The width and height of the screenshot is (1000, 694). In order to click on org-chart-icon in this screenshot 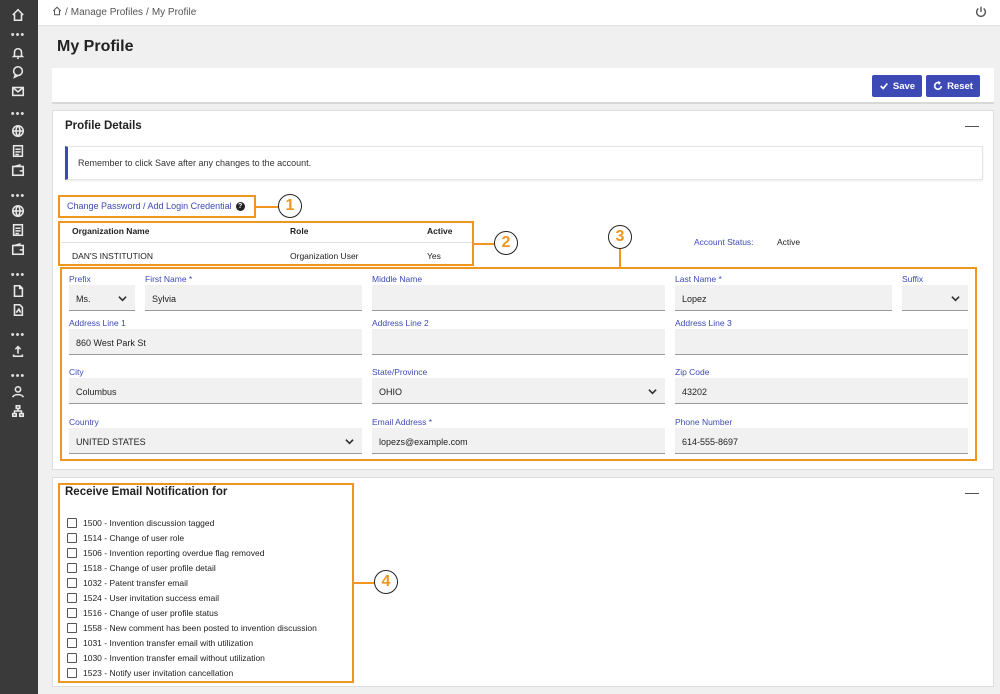, I will do `click(18, 411)`.